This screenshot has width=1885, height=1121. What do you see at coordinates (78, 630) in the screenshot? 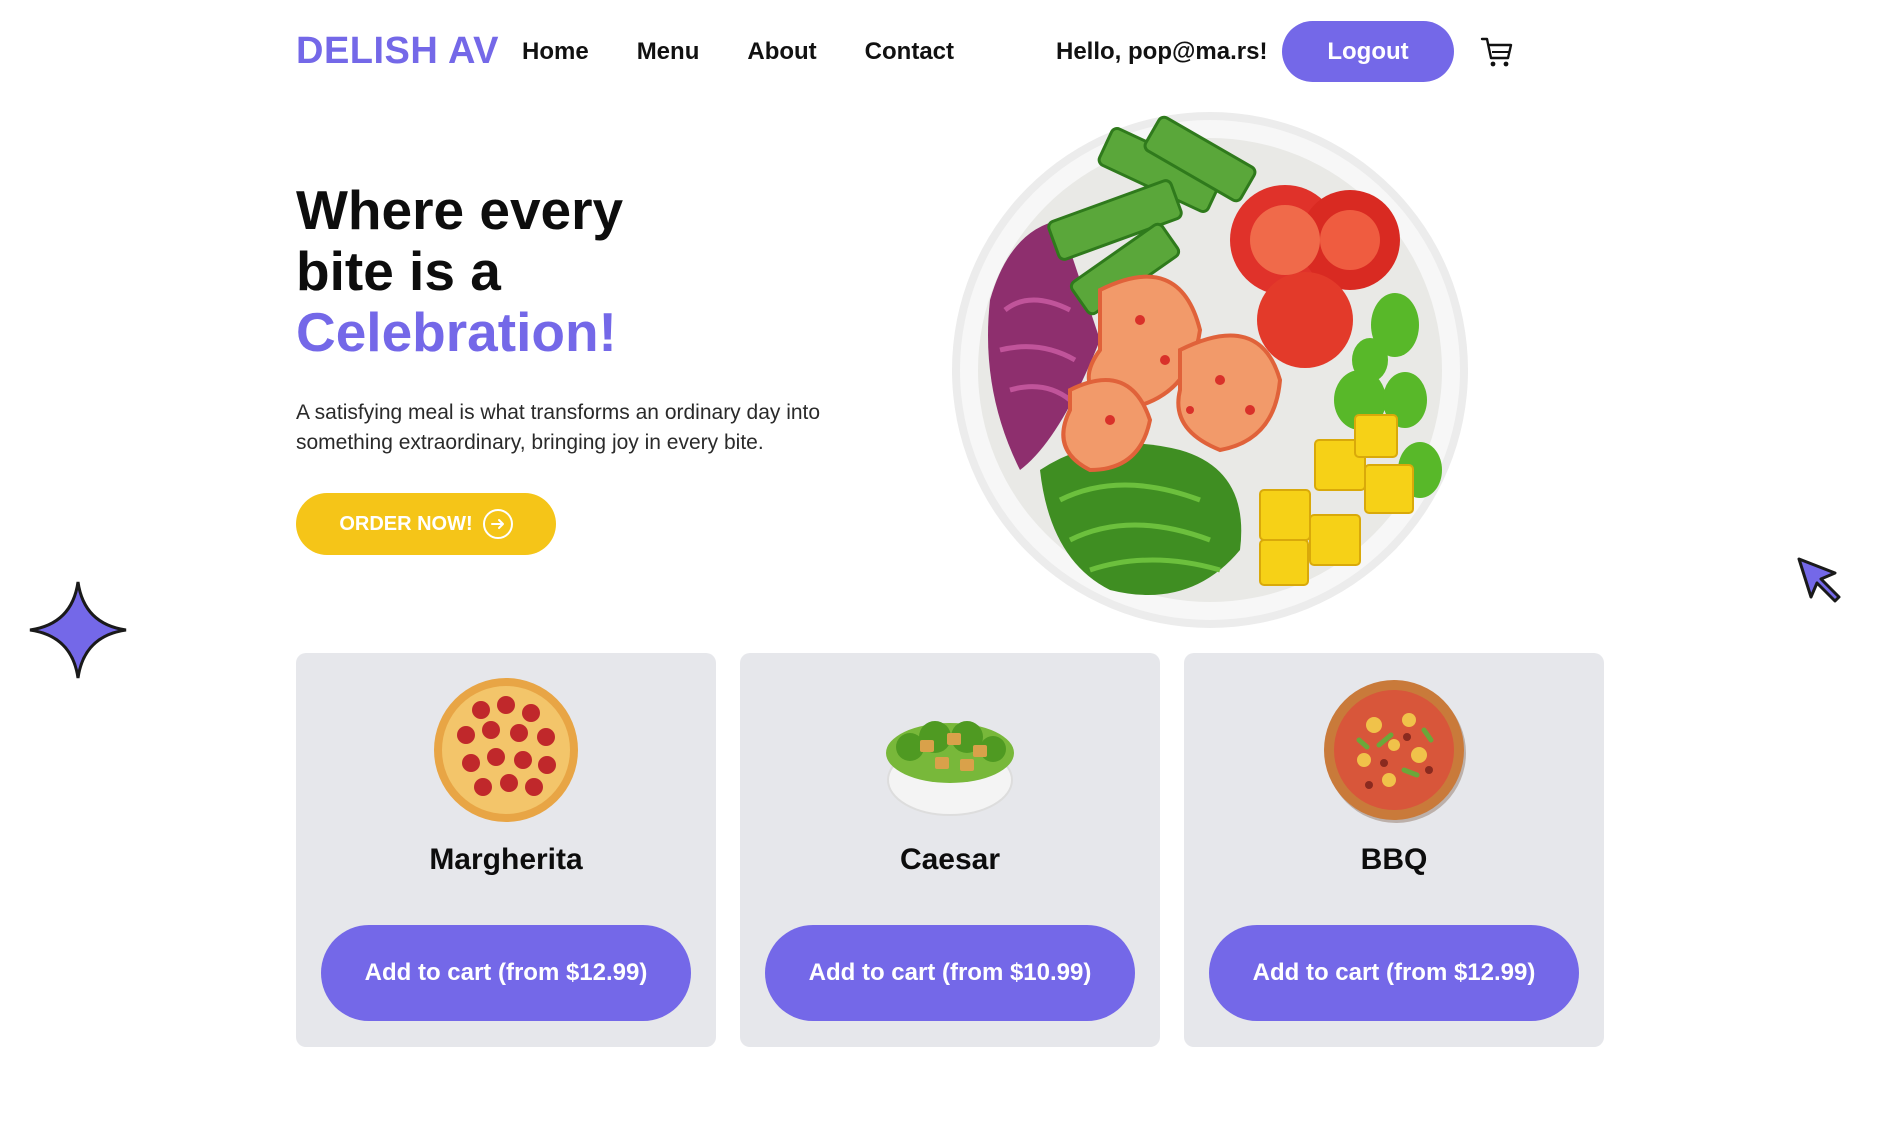
I see `sparkle-icon` at bounding box center [78, 630].